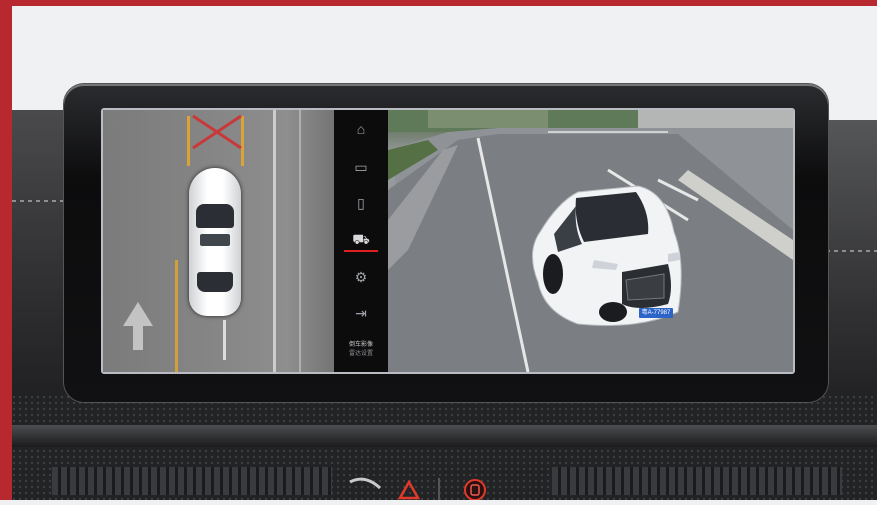  I want to click on car-3d-view-icon: ⛟, so click(361, 239).